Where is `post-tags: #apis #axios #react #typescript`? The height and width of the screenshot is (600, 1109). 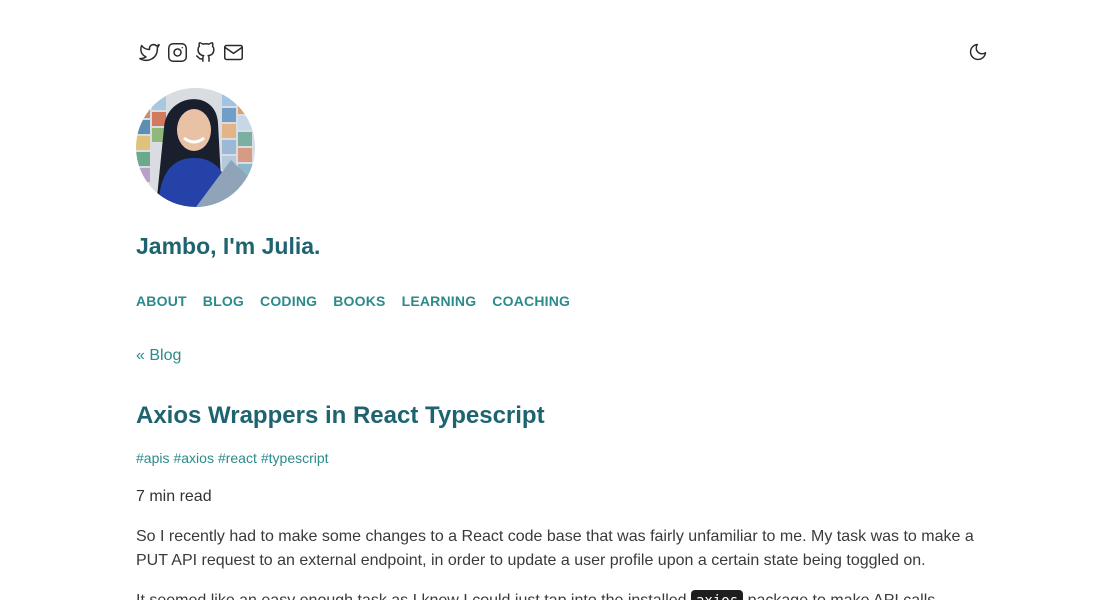 post-tags: #apis #axios #react #typescript is located at coordinates (232, 458).